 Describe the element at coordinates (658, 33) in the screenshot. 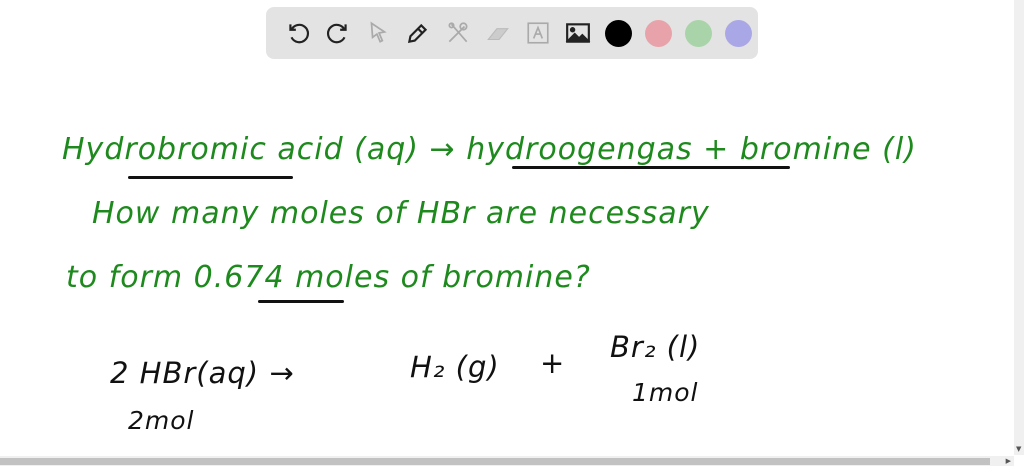

I see `color-pink` at that location.